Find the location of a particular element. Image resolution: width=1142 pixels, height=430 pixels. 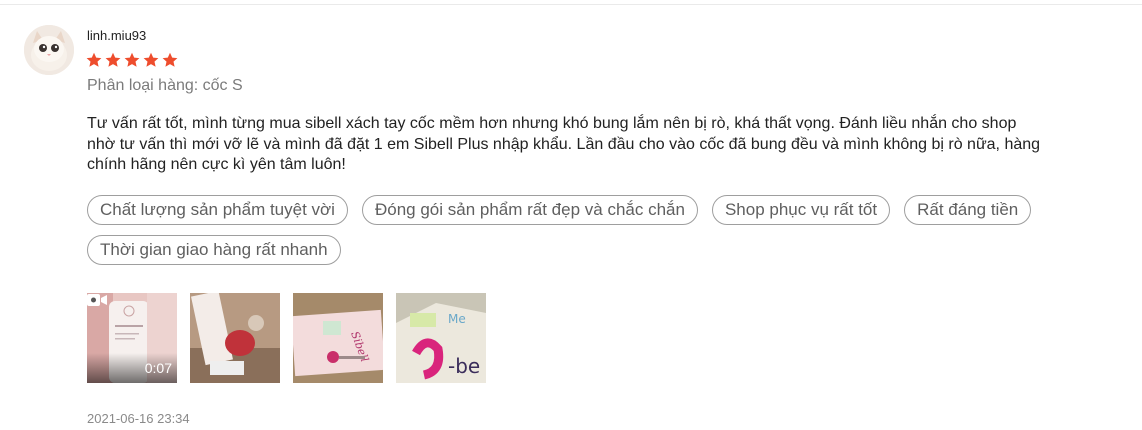

review-photo-thumbnail is located at coordinates (235, 338).